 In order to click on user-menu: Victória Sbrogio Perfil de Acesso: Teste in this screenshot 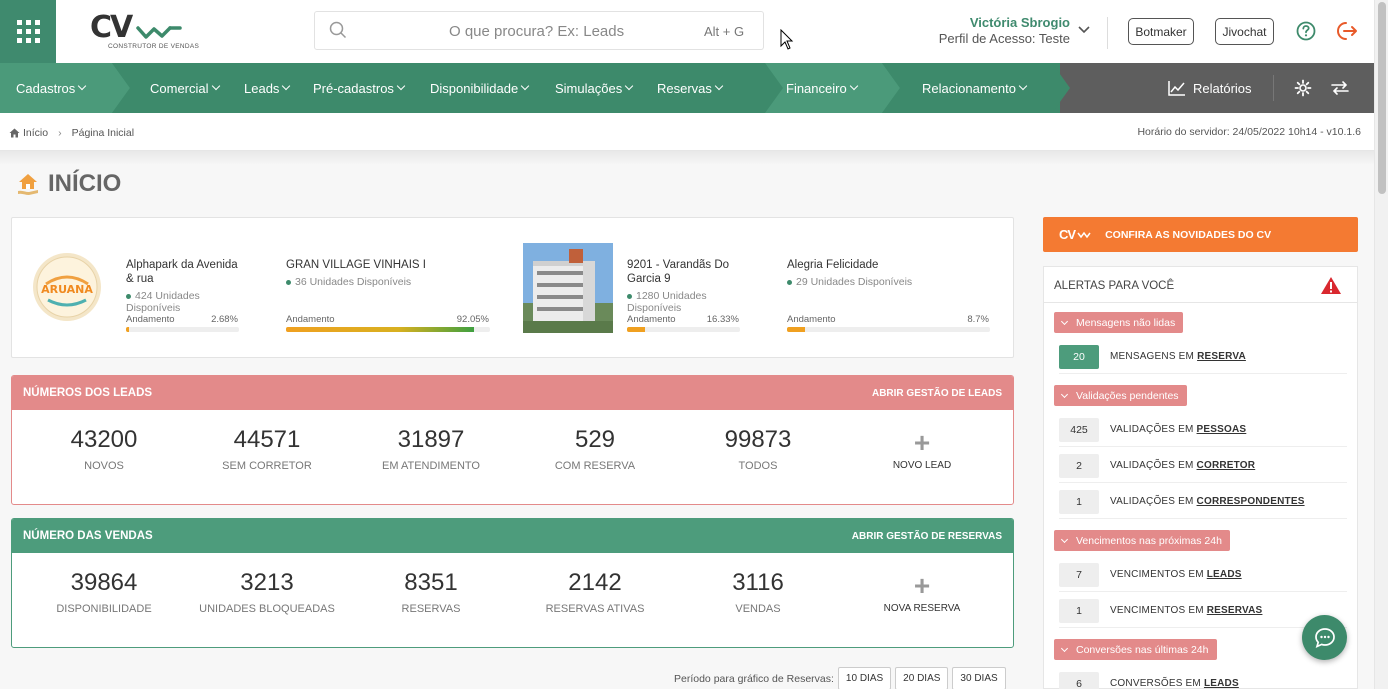, I will do `click(995, 30)`.